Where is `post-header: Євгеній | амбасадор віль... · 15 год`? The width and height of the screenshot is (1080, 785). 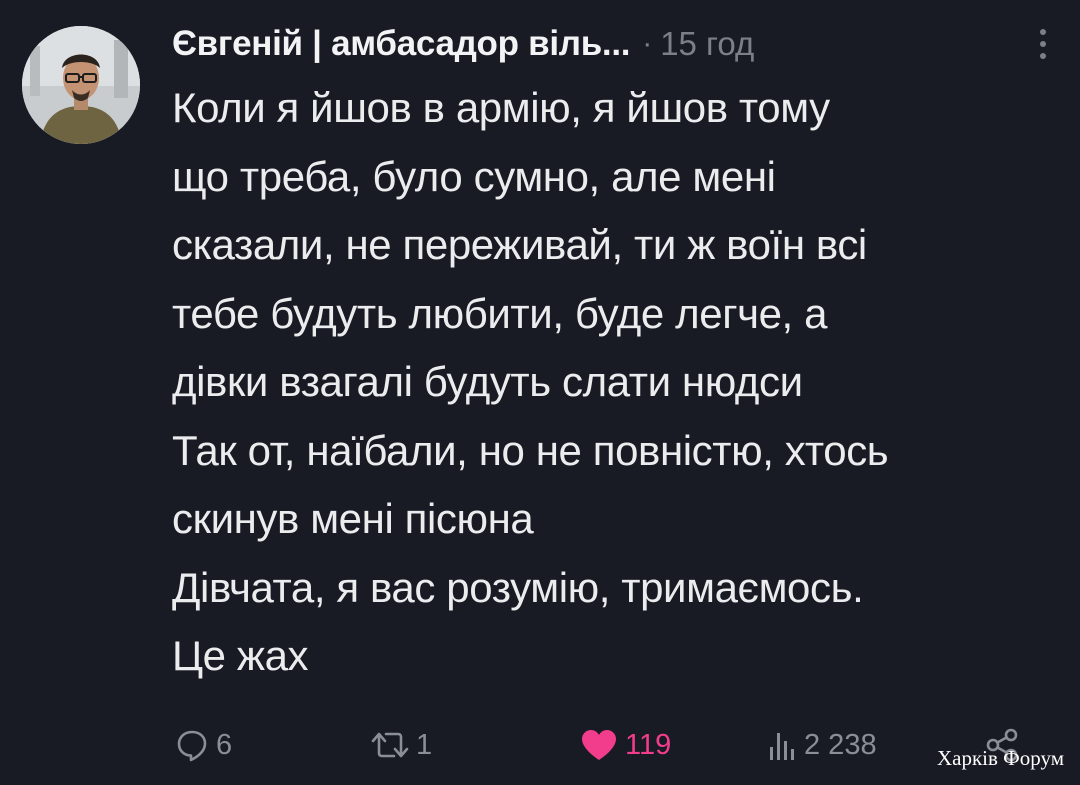 post-header: Євгеній | амбасадор віль... · 15 год is located at coordinates (463, 44).